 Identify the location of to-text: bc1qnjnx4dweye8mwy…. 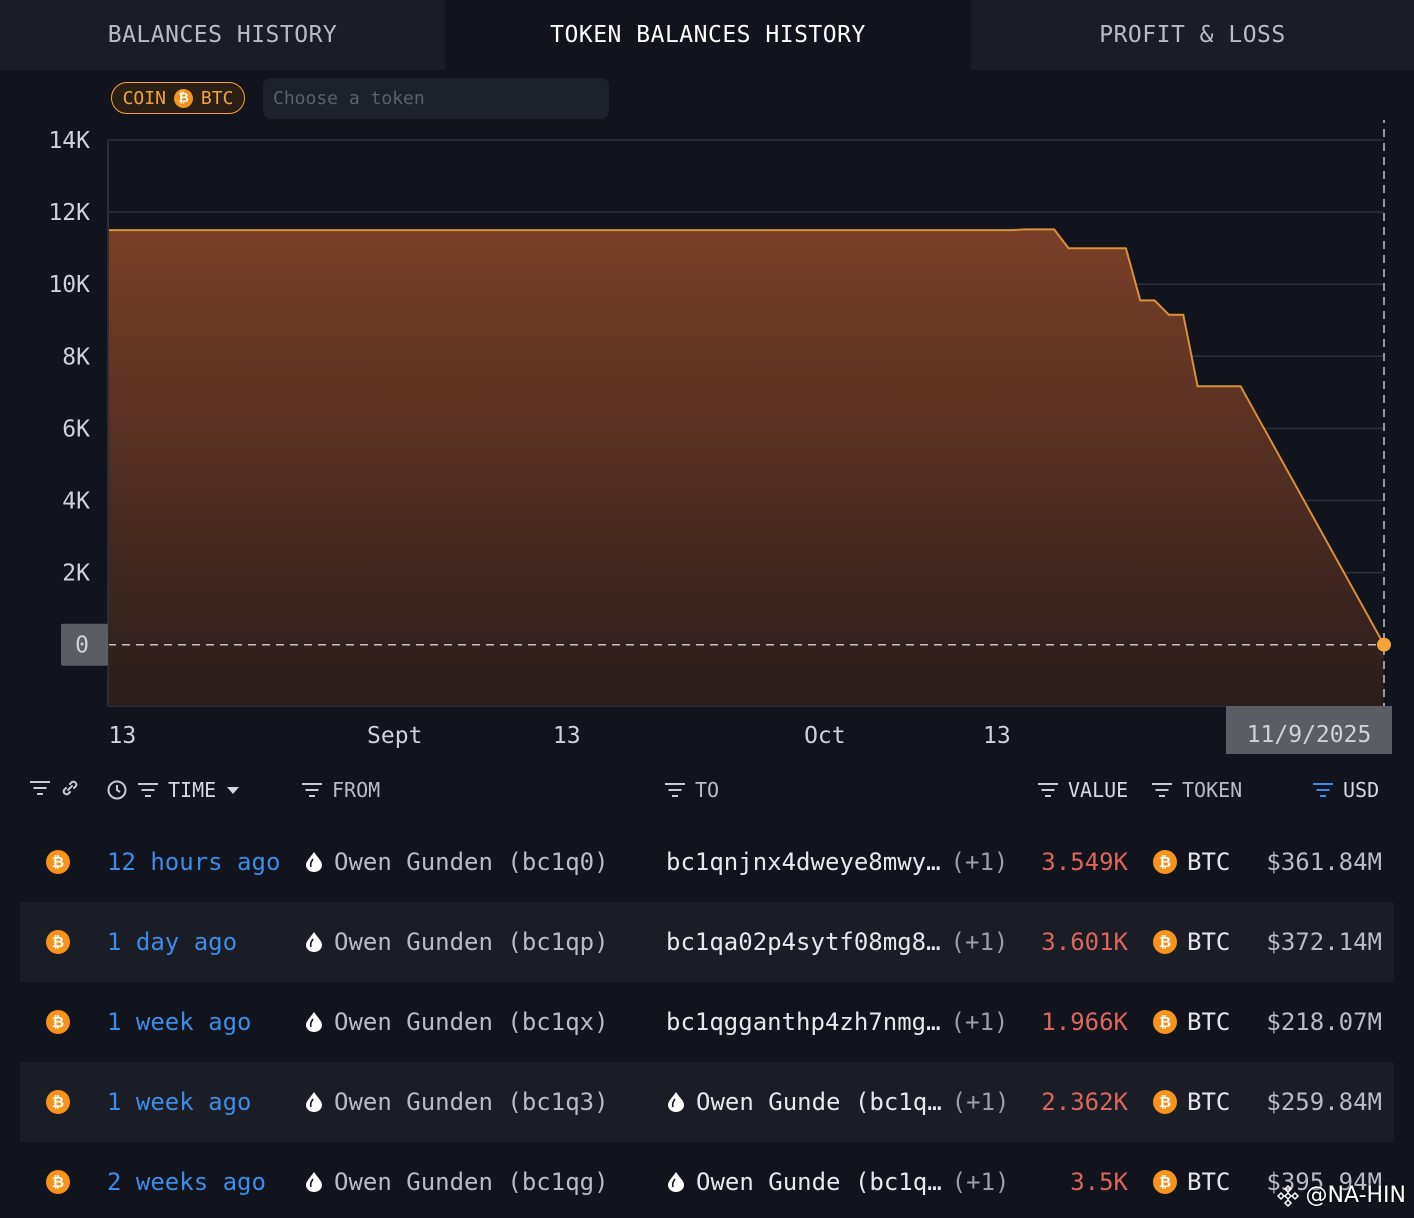
(803, 862).